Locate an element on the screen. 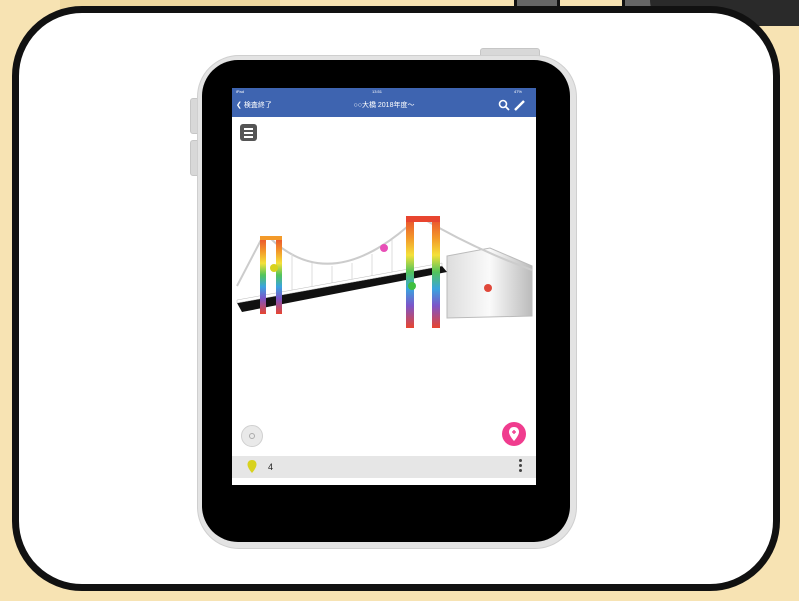 Image resolution: width=799 pixels, height=601 pixels. device-name: iPad is located at coordinates (240, 91).